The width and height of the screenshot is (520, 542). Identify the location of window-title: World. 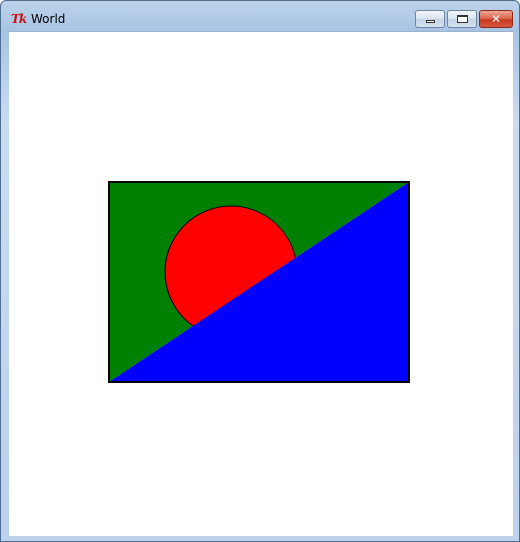
(48, 19).